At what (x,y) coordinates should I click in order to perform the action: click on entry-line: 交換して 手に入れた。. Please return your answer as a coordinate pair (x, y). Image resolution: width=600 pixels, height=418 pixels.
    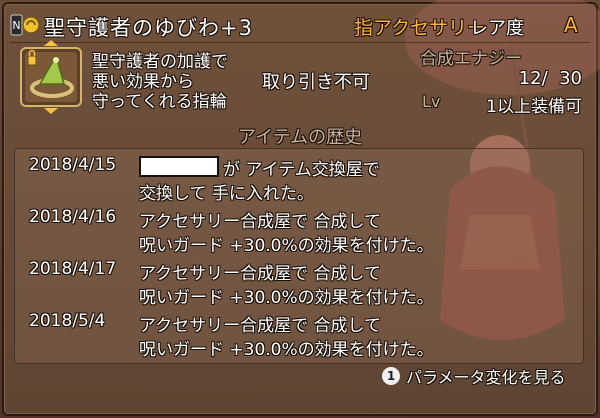
    Looking at the image, I should click on (226, 194).